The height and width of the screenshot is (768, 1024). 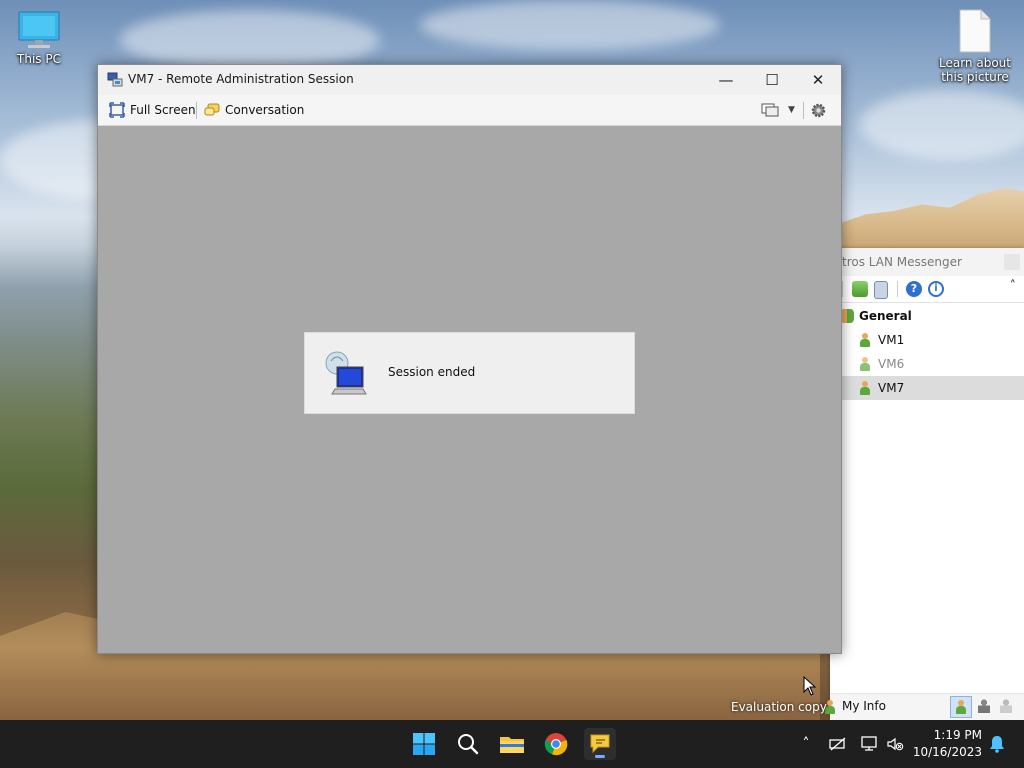 I want to click on clock-time: 1:19 PM, so click(x=957, y=735).